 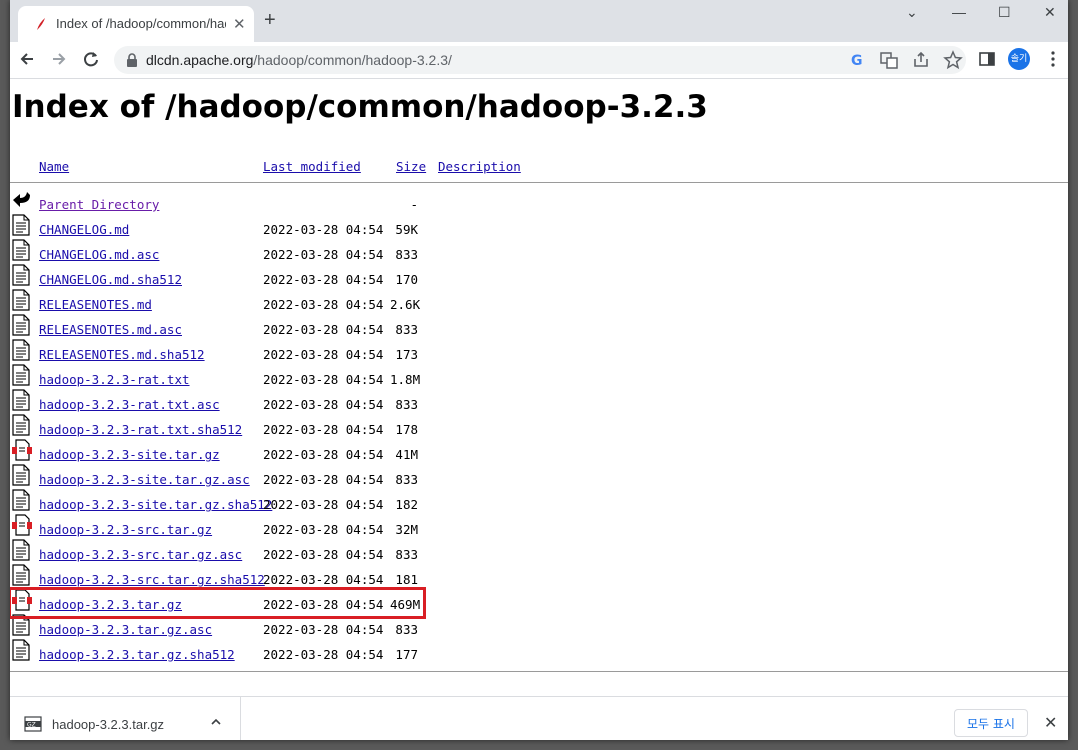 I want to click on file-link: CHANGELOG.md, so click(x=84, y=229).